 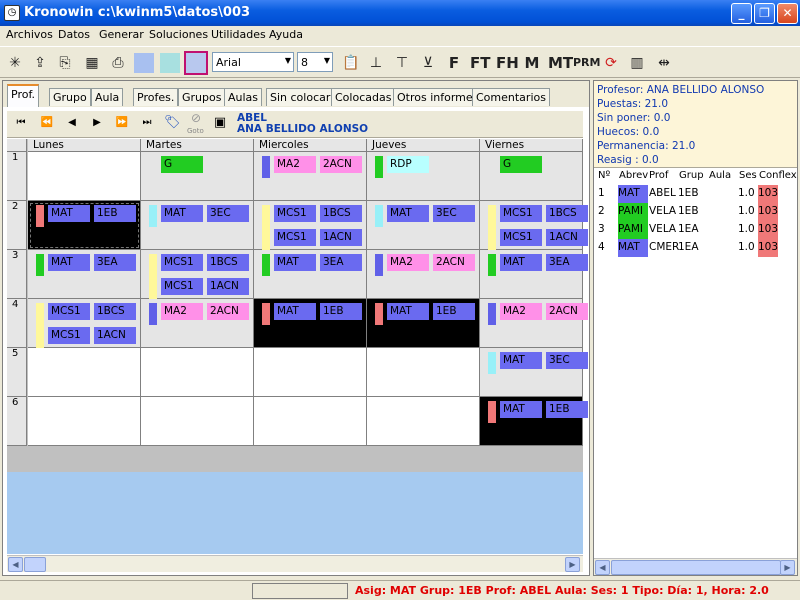 I want to click on conflict-row: 1 MAT ABEL 1EB 1.0 103, so click(x=695, y=194).